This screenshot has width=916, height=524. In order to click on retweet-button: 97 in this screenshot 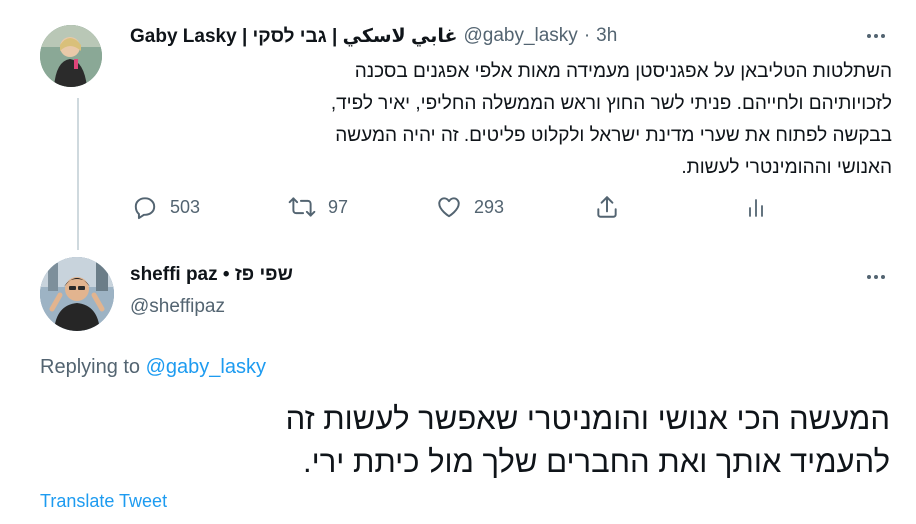, I will do `click(318, 207)`.